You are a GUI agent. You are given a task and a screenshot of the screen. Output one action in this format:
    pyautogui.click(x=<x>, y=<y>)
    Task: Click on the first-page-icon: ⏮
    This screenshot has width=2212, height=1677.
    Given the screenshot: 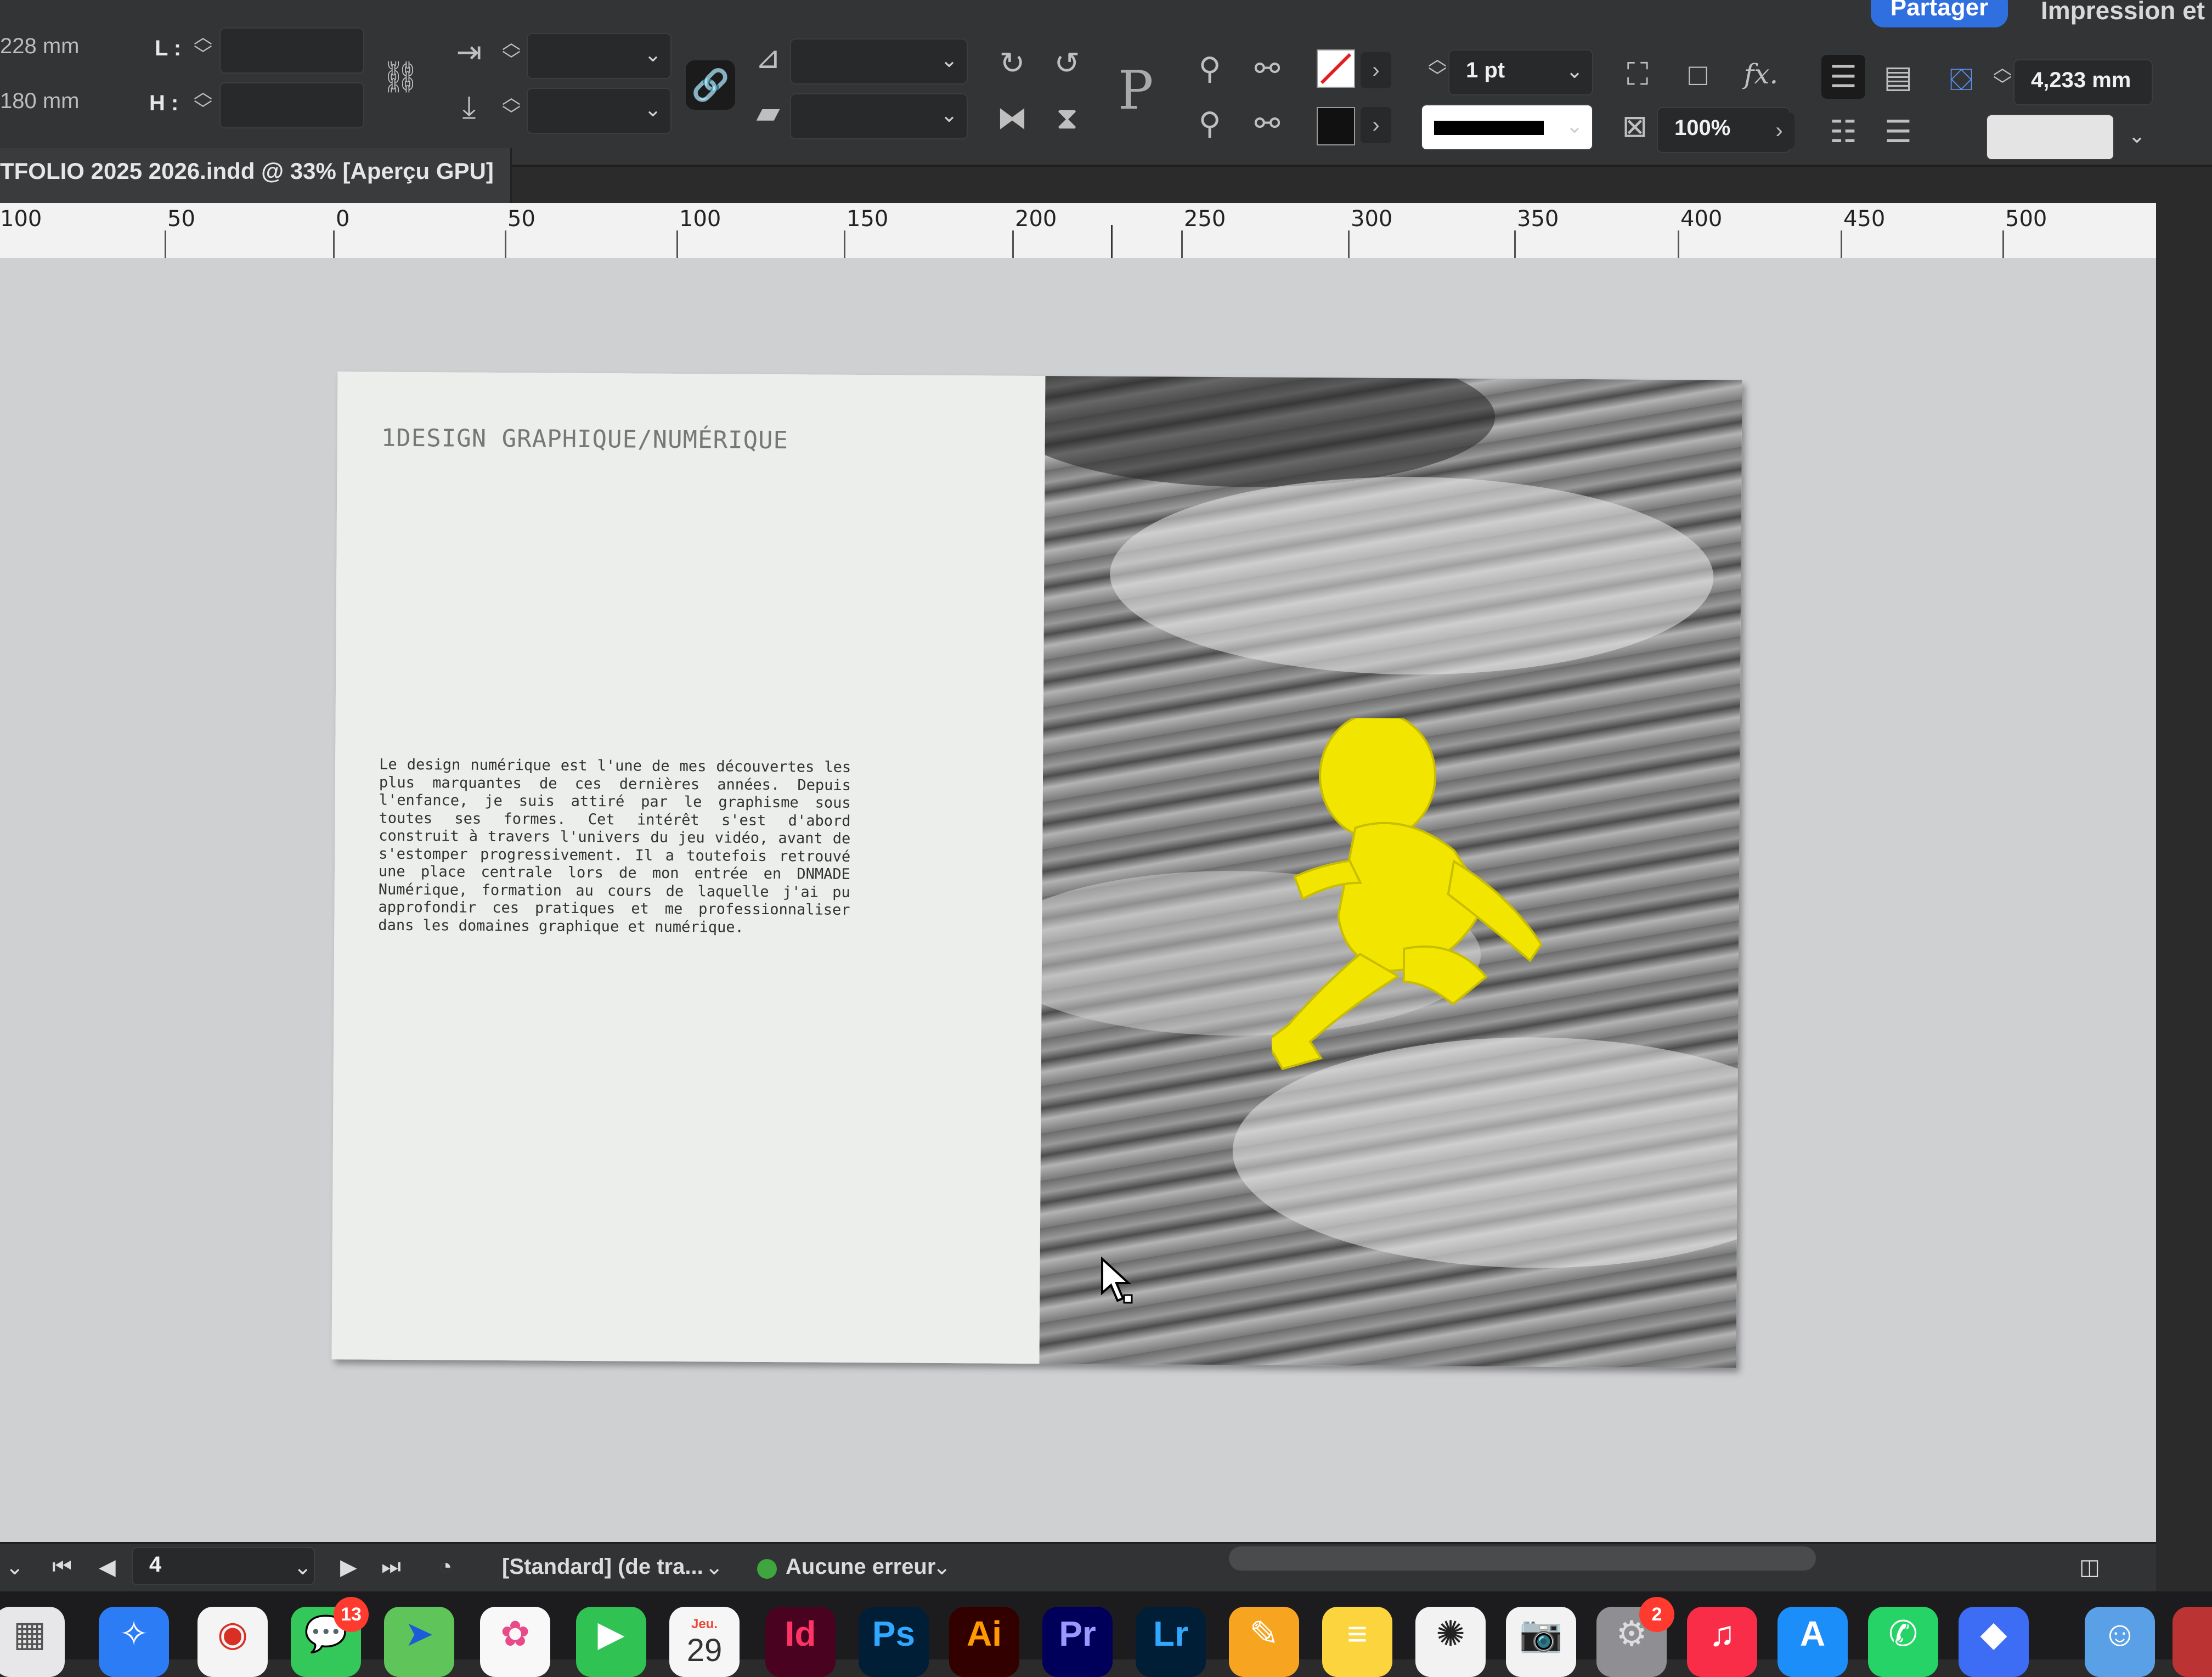 What is the action you would take?
    pyautogui.click(x=62, y=1567)
    